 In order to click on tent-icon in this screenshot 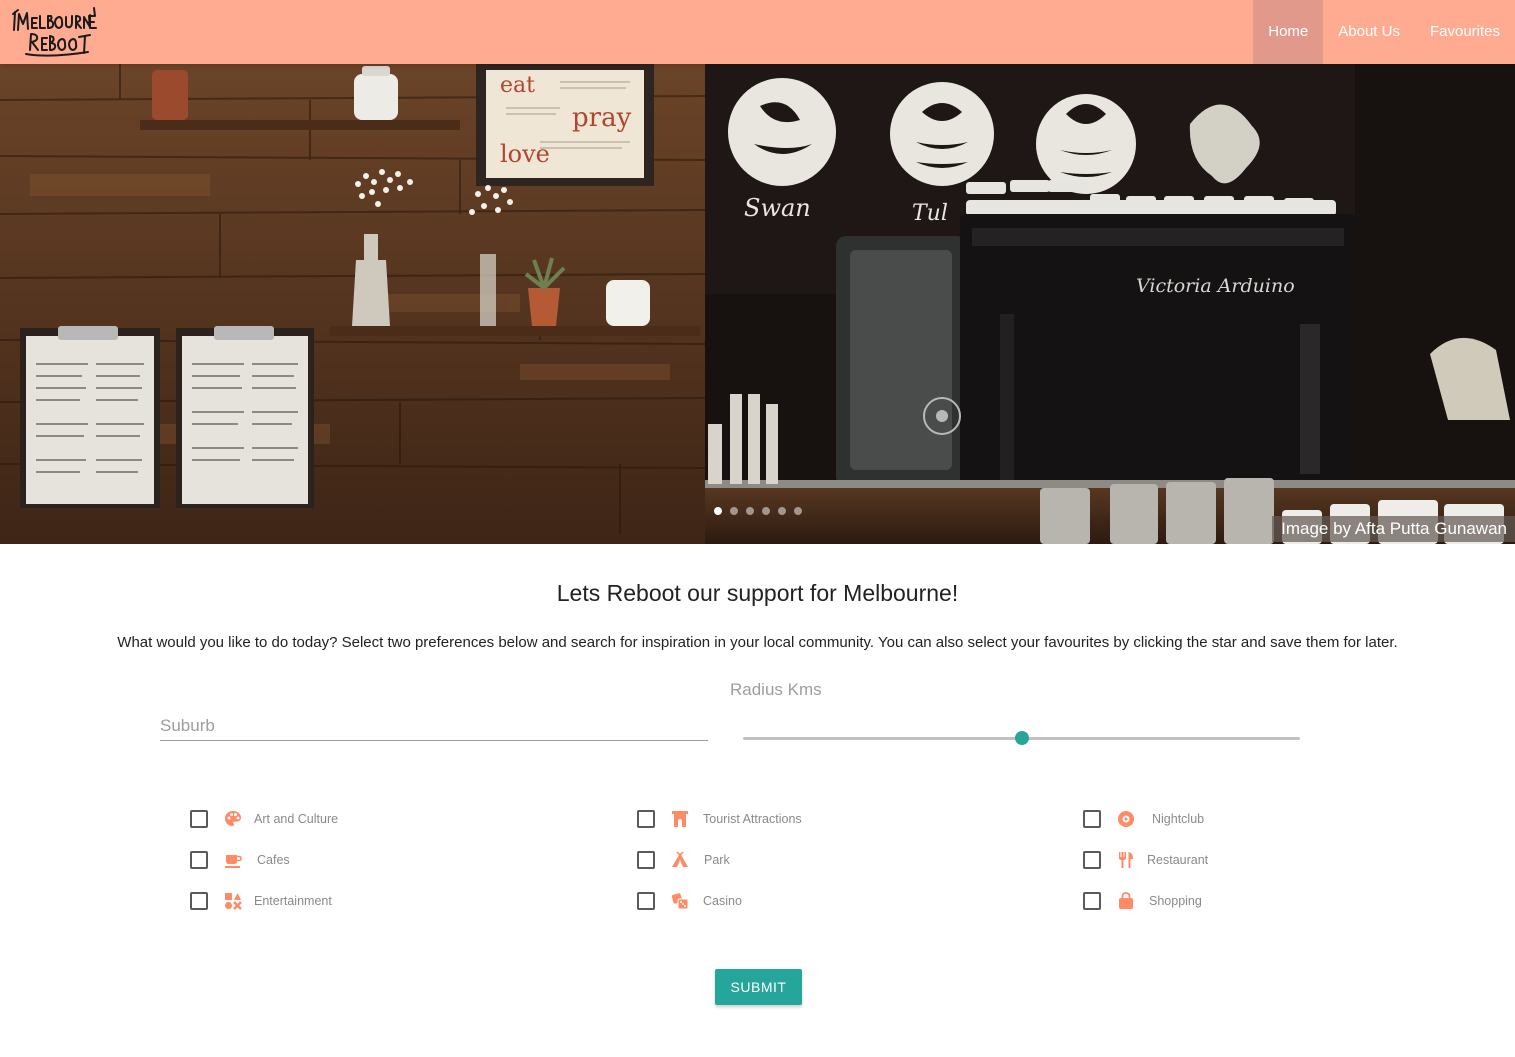, I will do `click(680, 859)`.